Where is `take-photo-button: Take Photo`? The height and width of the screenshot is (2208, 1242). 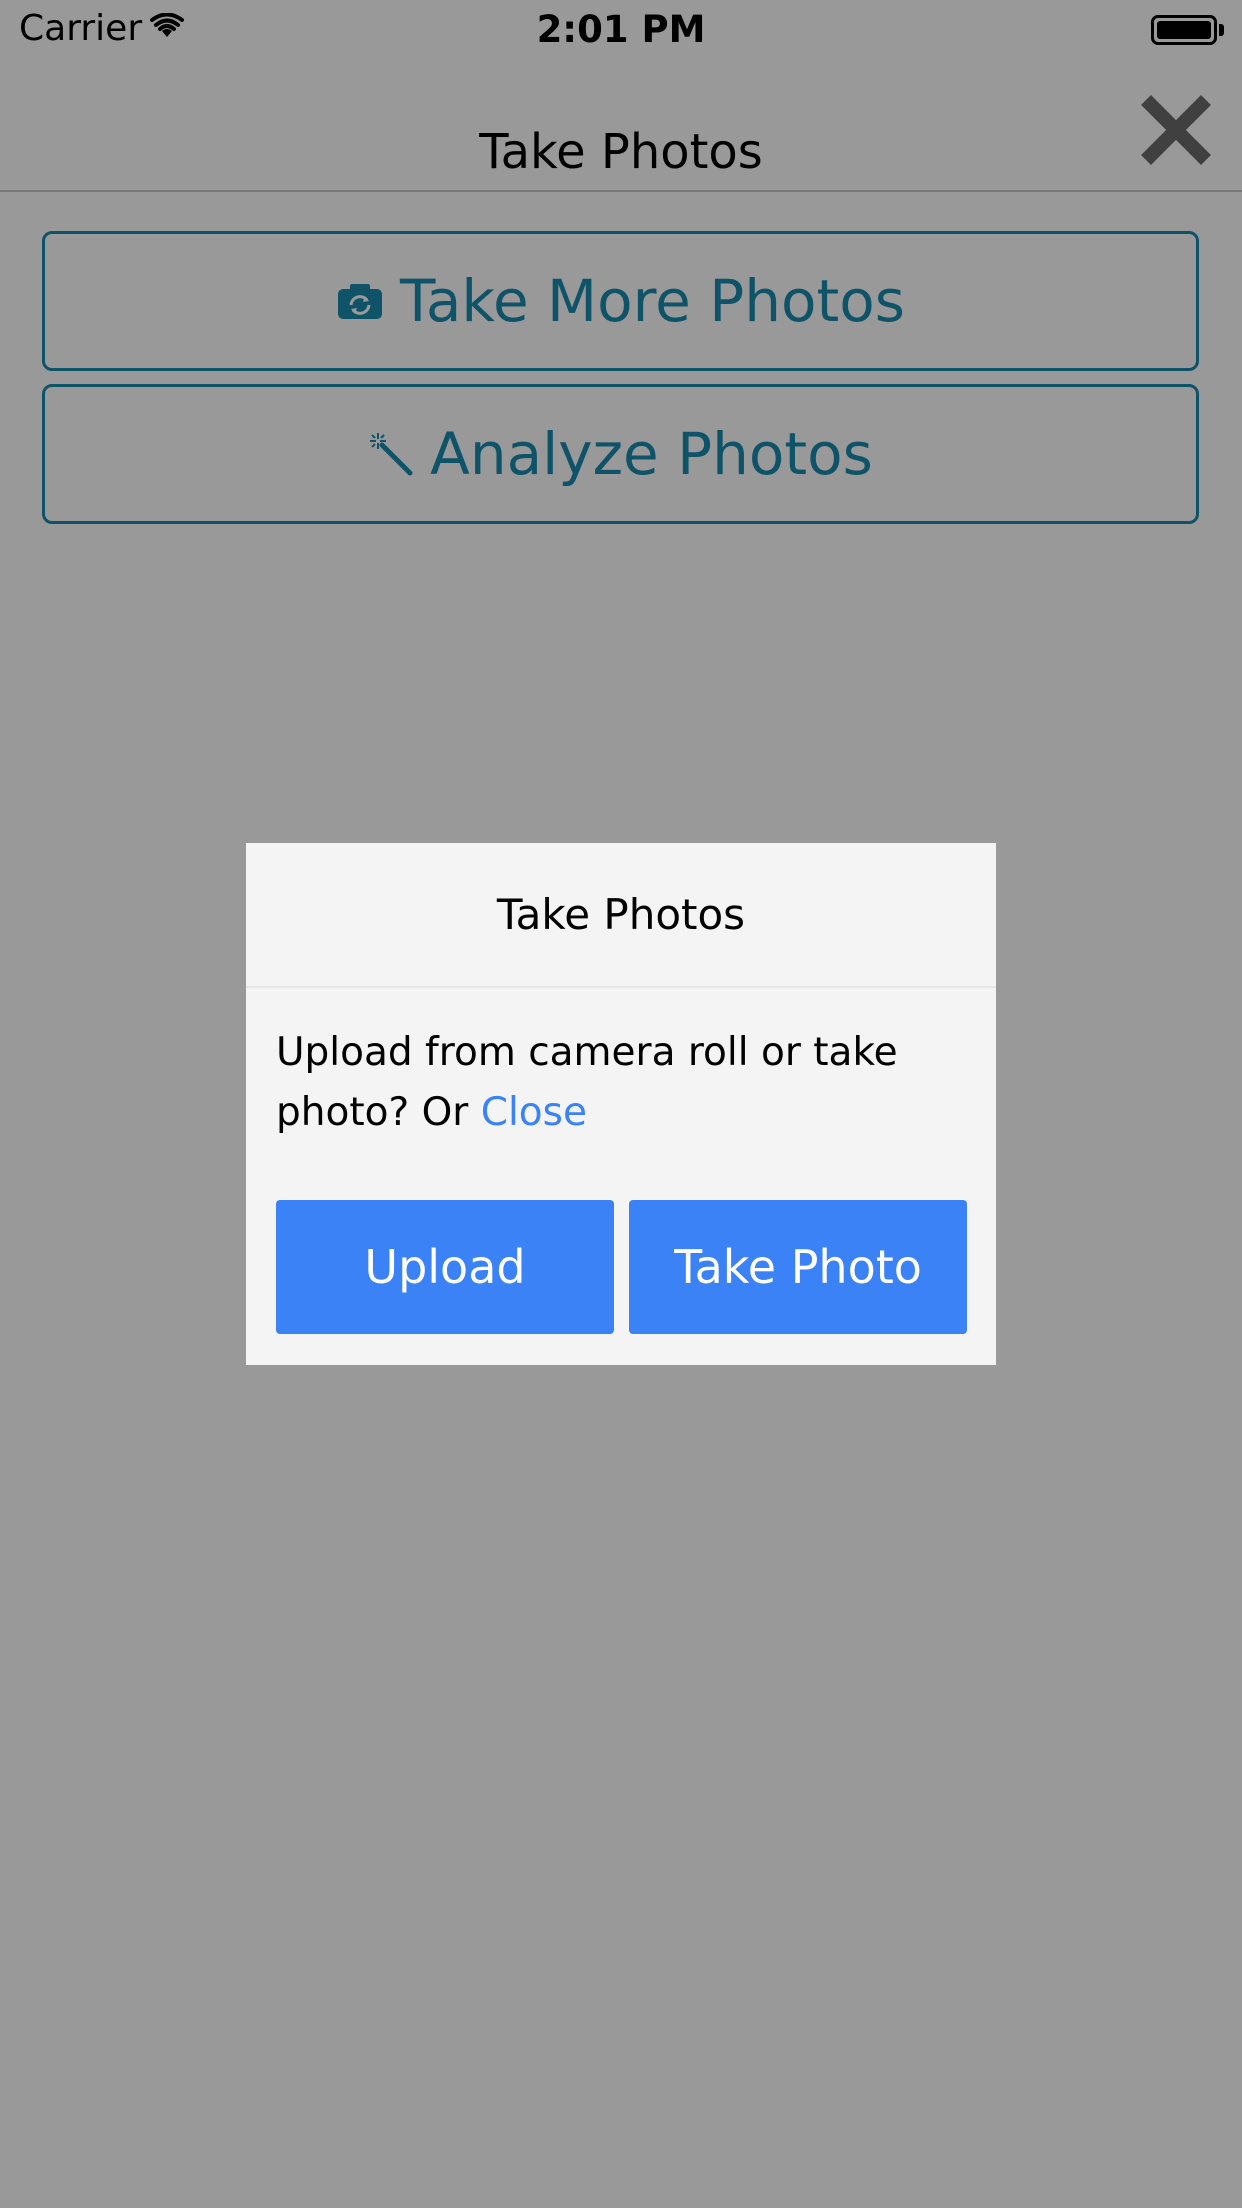
take-photo-button: Take Photo is located at coordinates (798, 1267).